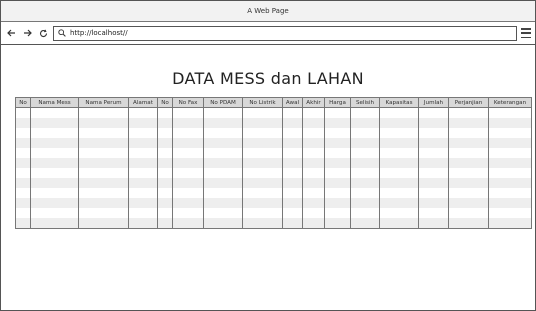  What do you see at coordinates (365, 102) in the screenshot?
I see `column-header: Selisih` at bounding box center [365, 102].